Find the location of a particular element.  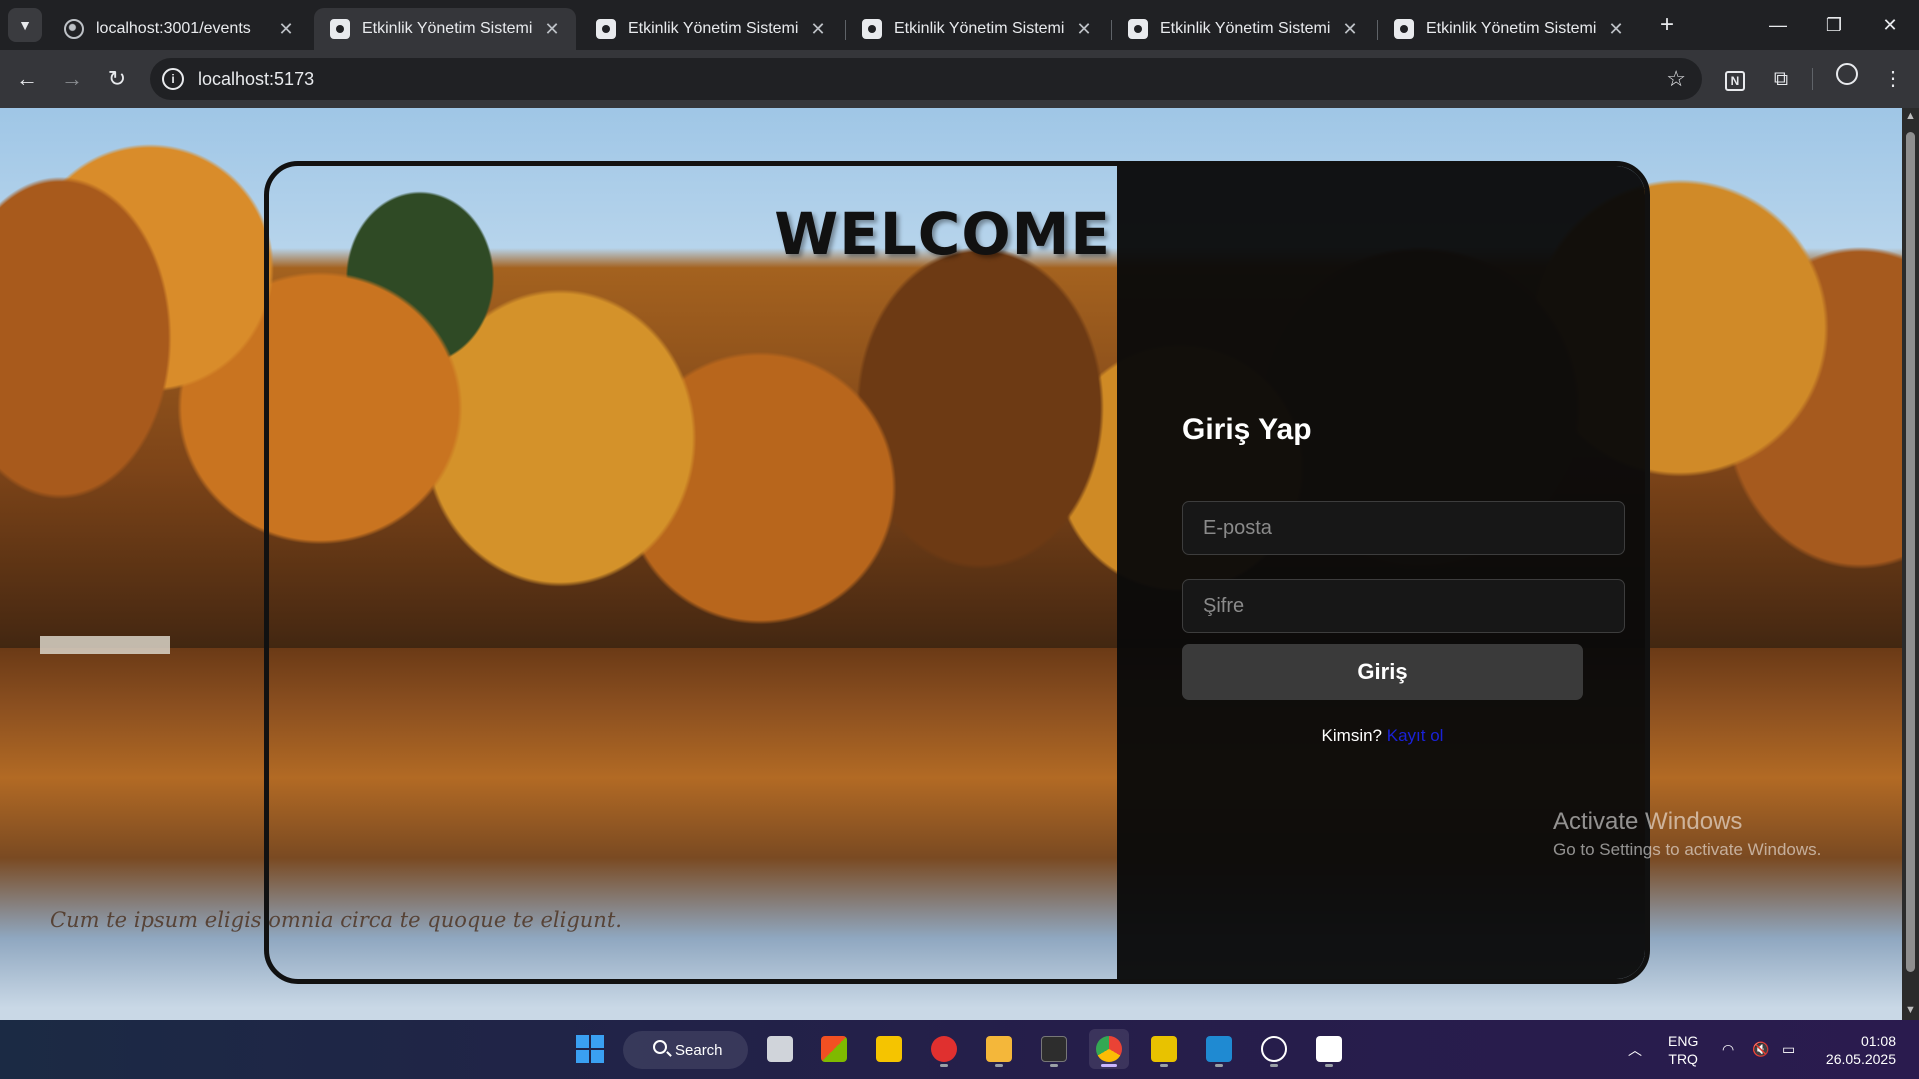

signup-link: Kayıt ol is located at coordinates (1415, 735).